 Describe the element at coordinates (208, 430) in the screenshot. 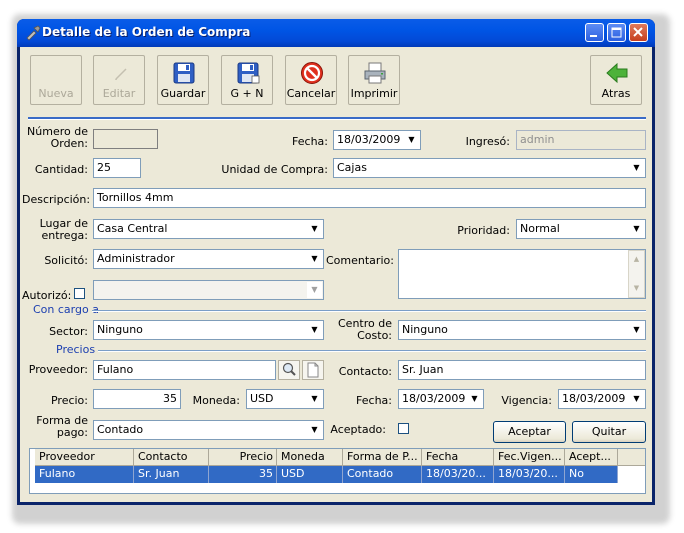

I see `forma-pago-select: Contado ▼` at that location.